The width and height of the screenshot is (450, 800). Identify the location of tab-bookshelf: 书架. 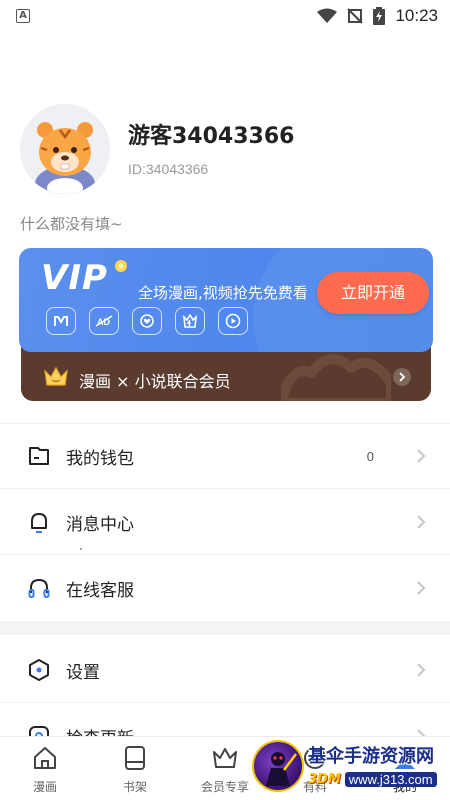
(135, 768).